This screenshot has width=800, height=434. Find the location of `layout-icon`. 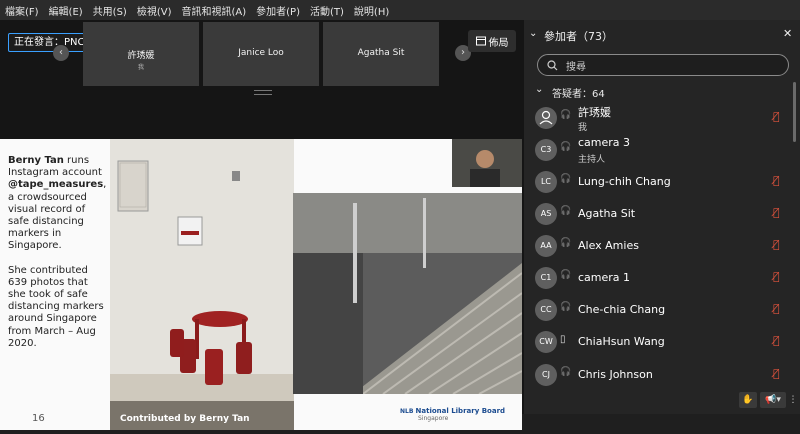

layout-icon is located at coordinates (480, 41).